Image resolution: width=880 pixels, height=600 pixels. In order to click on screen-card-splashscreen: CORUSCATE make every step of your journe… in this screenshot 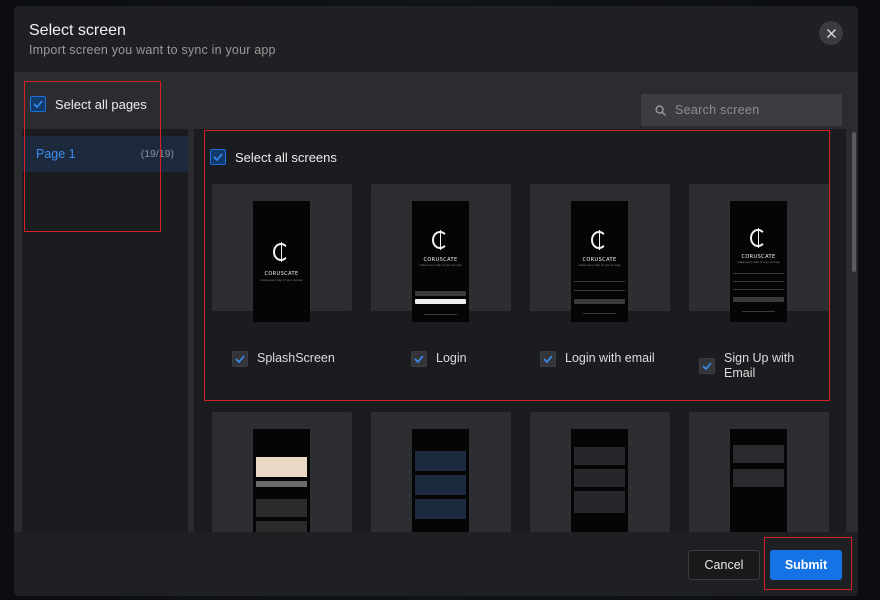, I will do `click(282, 253)`.